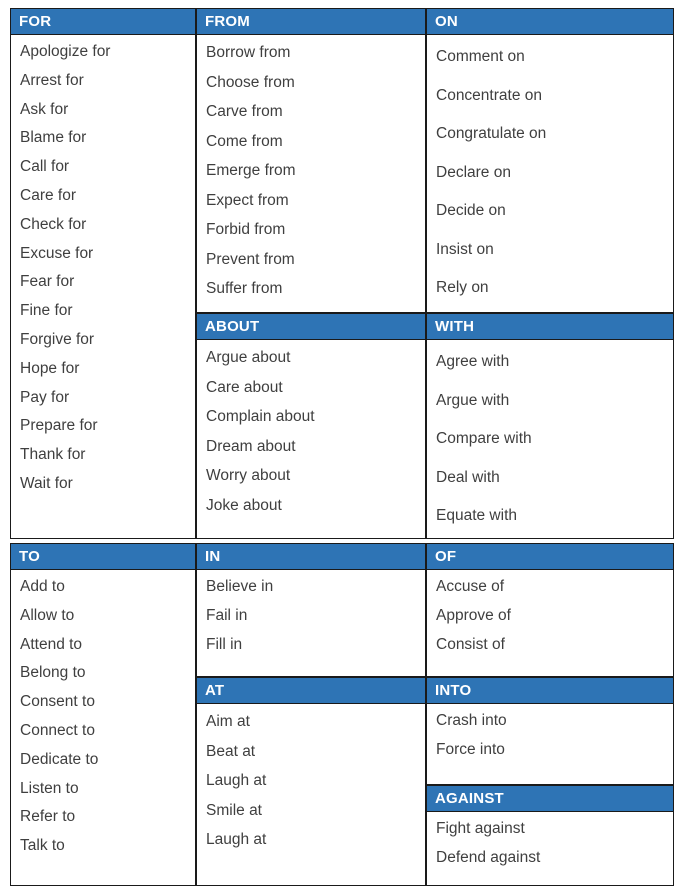 The width and height of the screenshot is (684, 894). What do you see at coordinates (480, 56) in the screenshot?
I see `list-item: Comment on` at bounding box center [480, 56].